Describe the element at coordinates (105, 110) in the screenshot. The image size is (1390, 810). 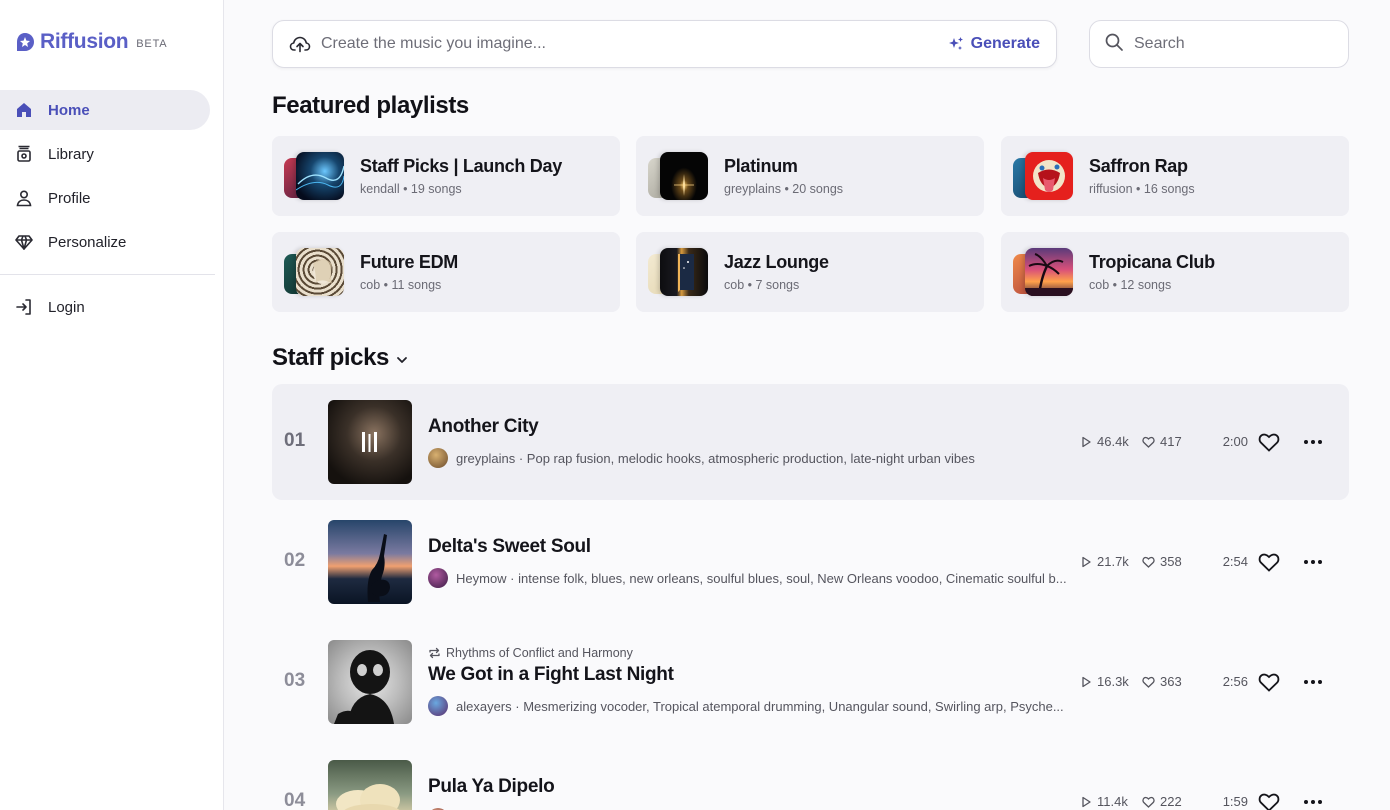
I see `sidebar-item-home: Home` at that location.